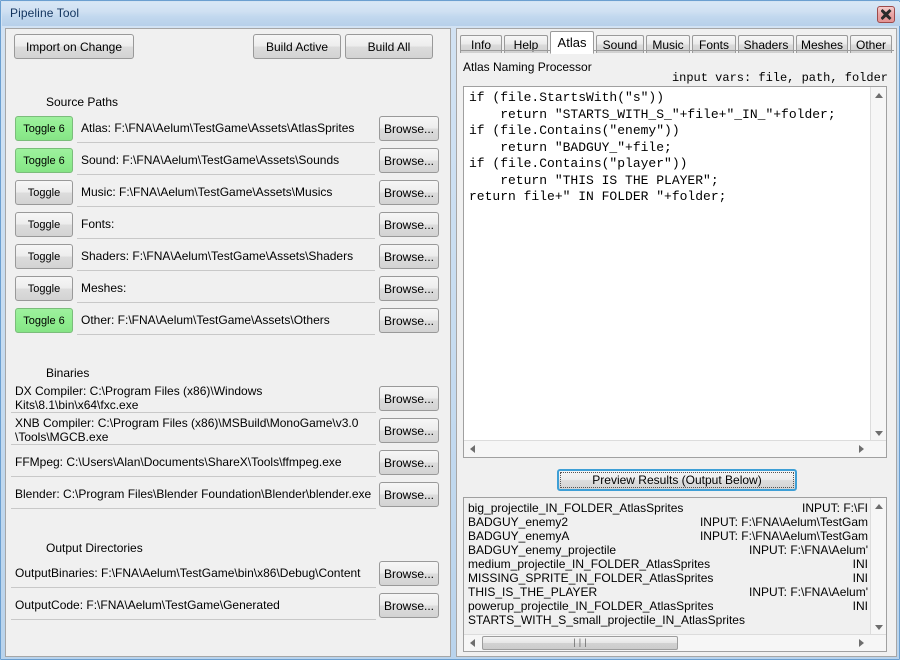 Image resolution: width=900 pixels, height=660 pixels. I want to click on toggle-button-2: Toggle, so click(44, 192).